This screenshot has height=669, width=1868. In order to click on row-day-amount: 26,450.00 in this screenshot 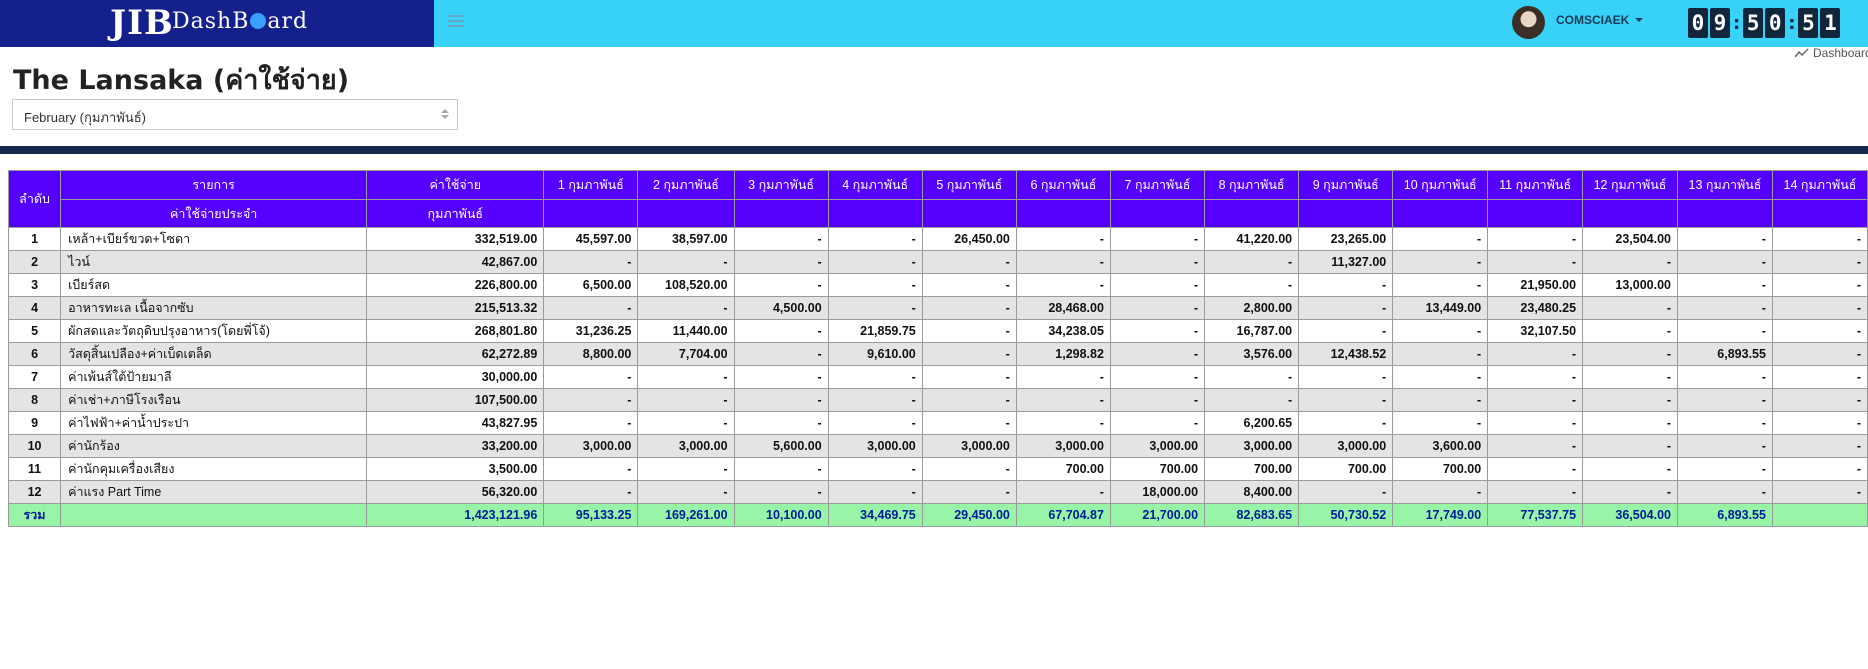, I will do `click(969, 239)`.